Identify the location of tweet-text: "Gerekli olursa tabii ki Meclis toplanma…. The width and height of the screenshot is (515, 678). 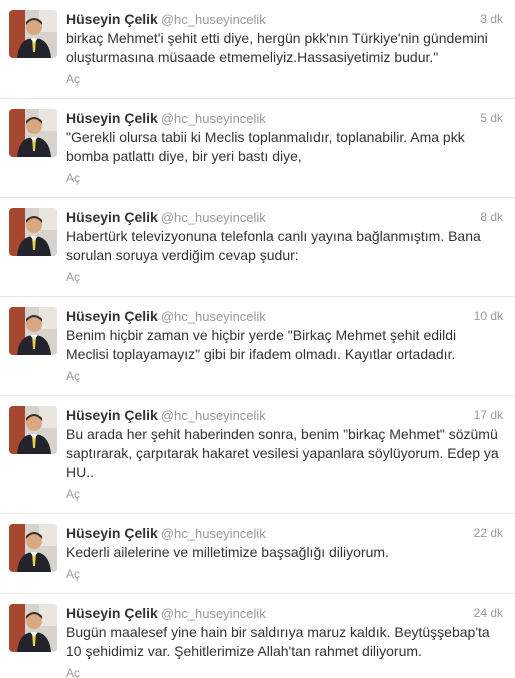
(265, 146).